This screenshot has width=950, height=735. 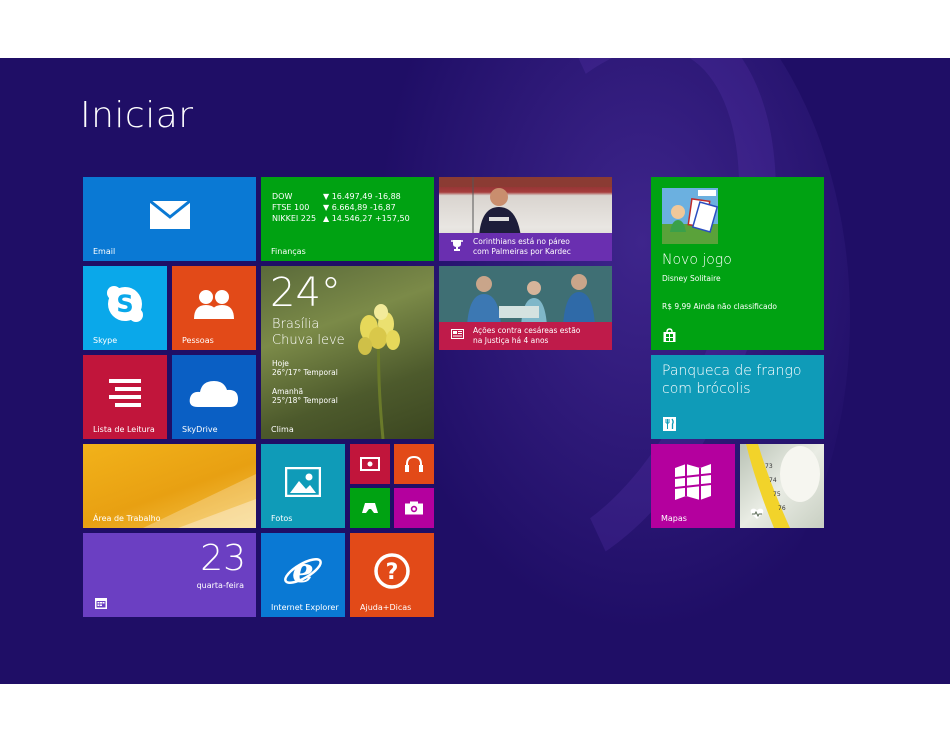 What do you see at coordinates (124, 429) in the screenshot?
I see `reading-list-label: Lista de Leitura` at bounding box center [124, 429].